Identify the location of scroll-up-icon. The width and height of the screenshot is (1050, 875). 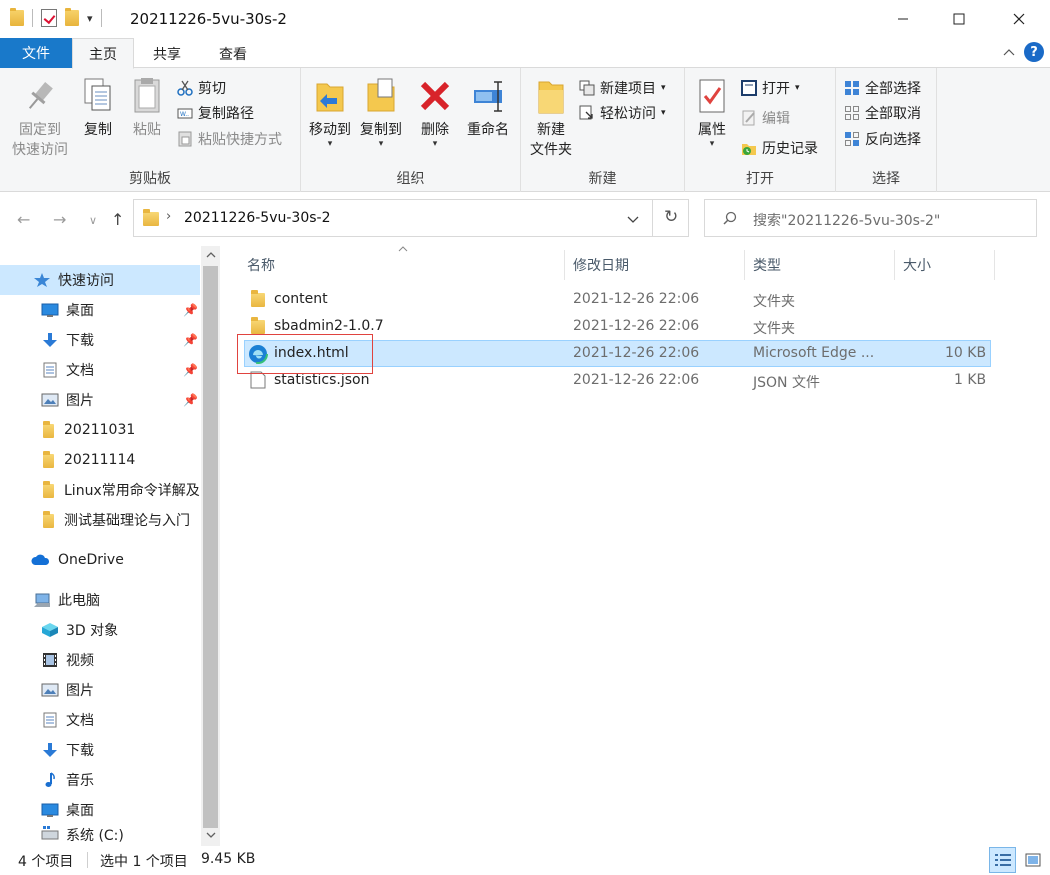
(210, 255).